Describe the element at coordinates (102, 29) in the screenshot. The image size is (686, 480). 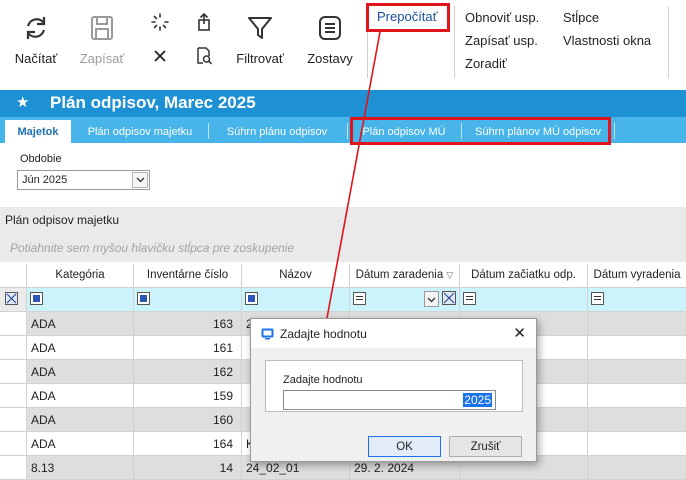
I see `floppy-disk-icon` at that location.